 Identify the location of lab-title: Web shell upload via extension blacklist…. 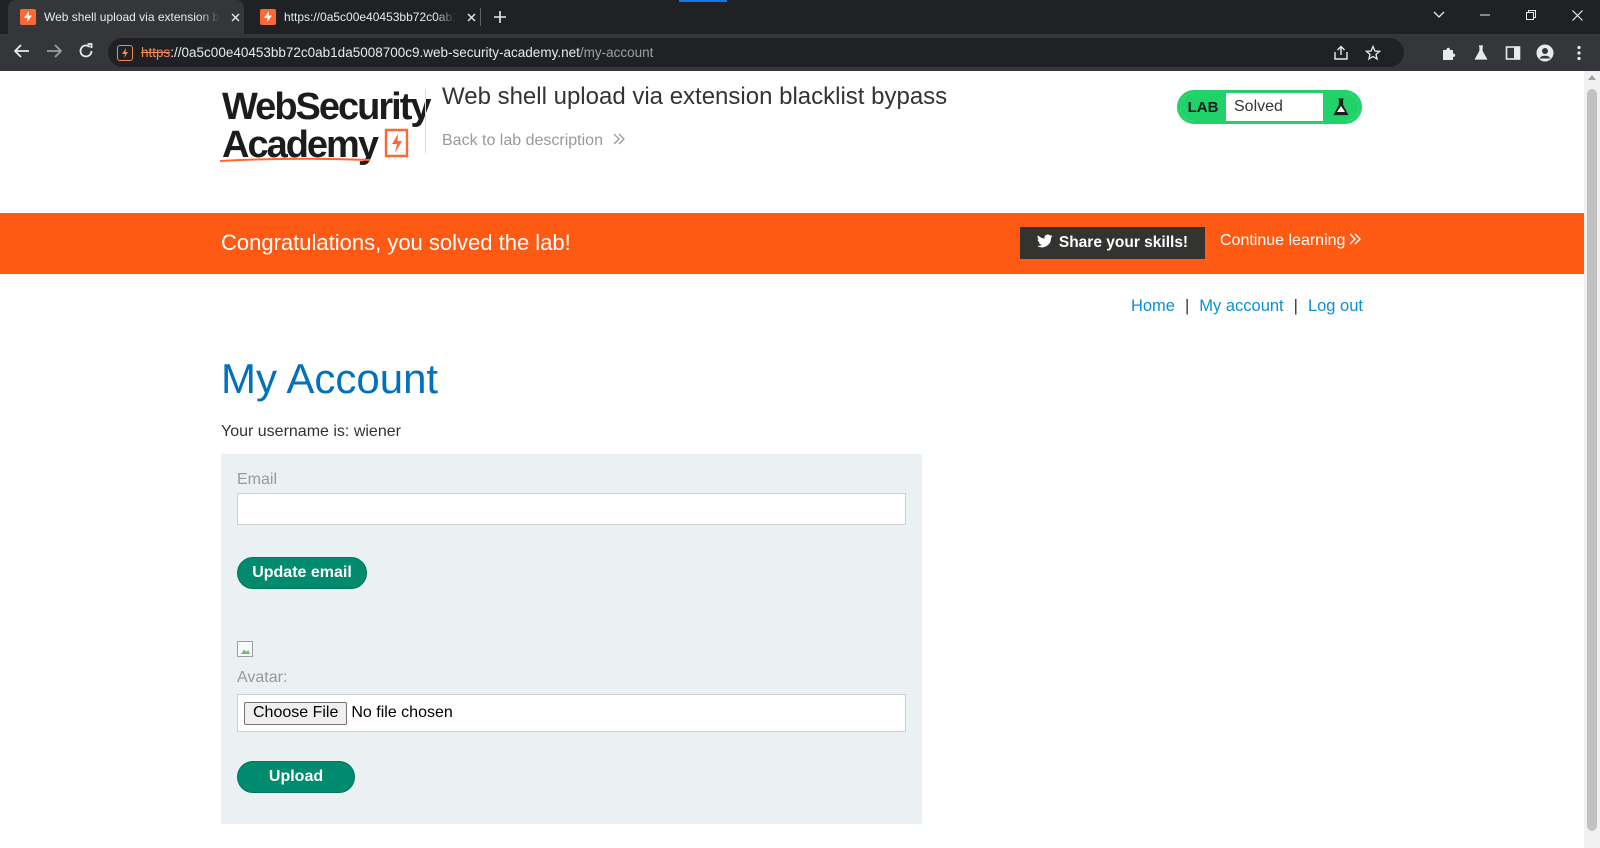
(695, 96).